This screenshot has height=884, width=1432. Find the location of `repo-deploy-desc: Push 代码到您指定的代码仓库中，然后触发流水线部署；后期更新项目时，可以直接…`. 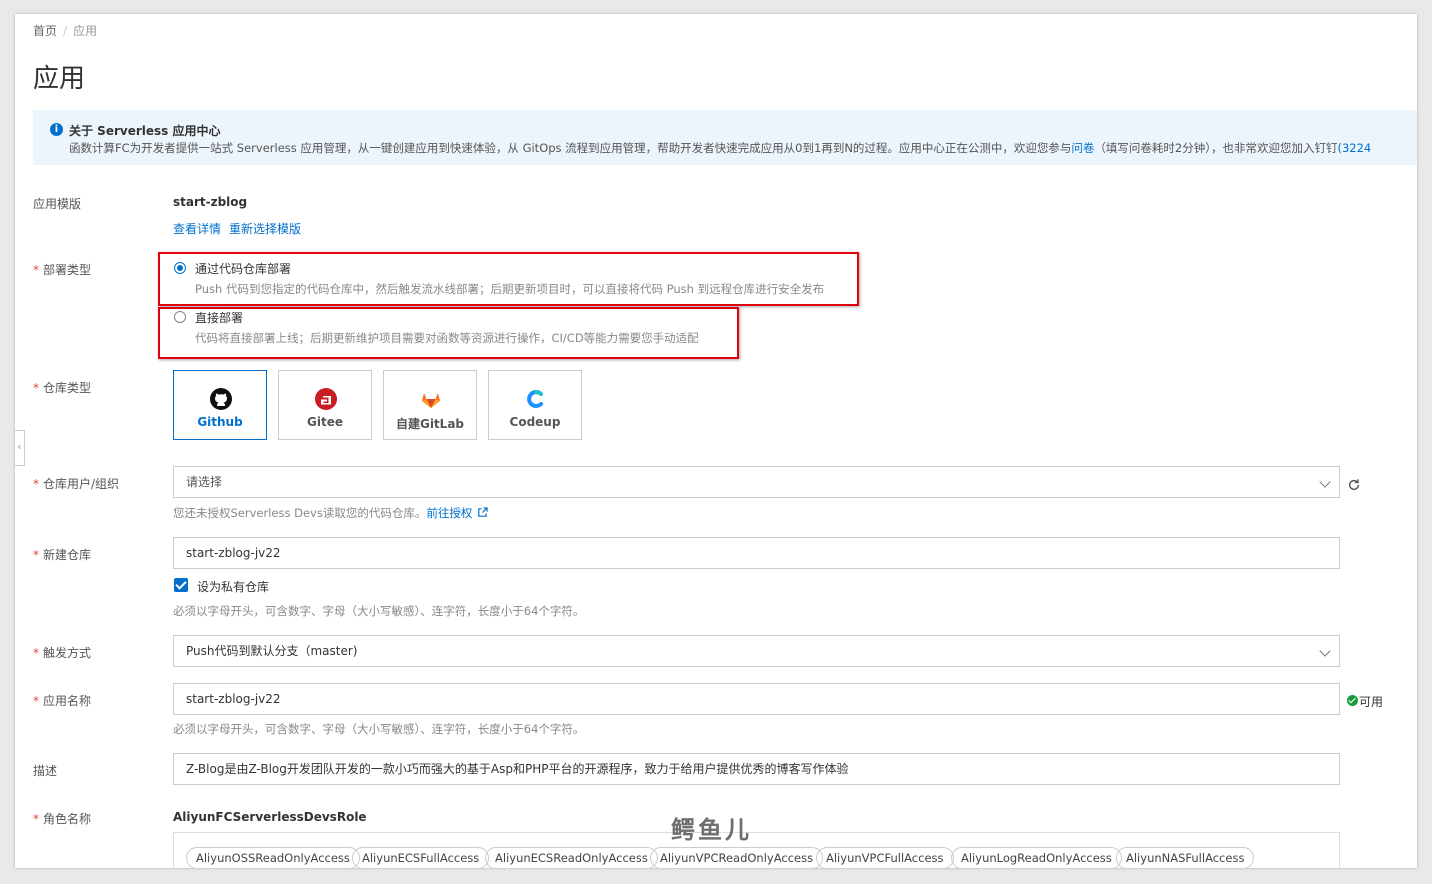

repo-deploy-desc: Push 代码到您指定的代码仓库中，然后触发流水线部署；后期更新项目时，可以直接… is located at coordinates (510, 289).